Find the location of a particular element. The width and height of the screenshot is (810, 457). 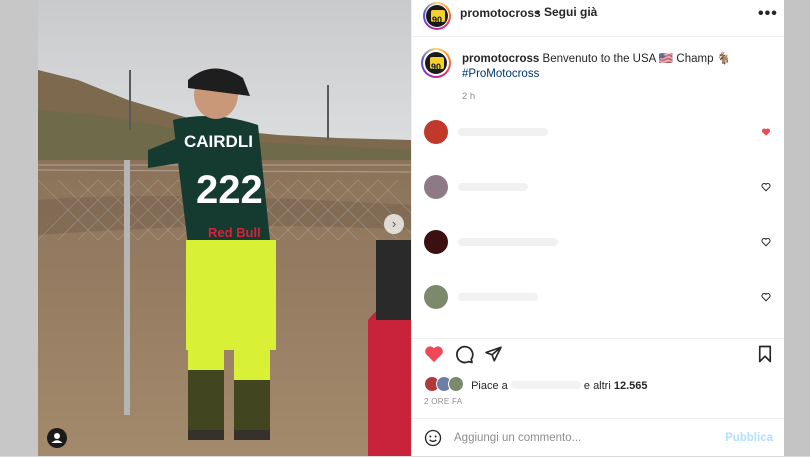

liker-avatar is located at coordinates (456, 384).